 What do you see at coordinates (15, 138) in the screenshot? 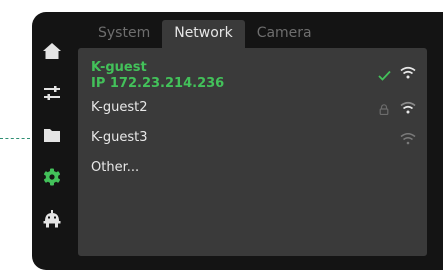
I see `annotation-leader-line` at bounding box center [15, 138].